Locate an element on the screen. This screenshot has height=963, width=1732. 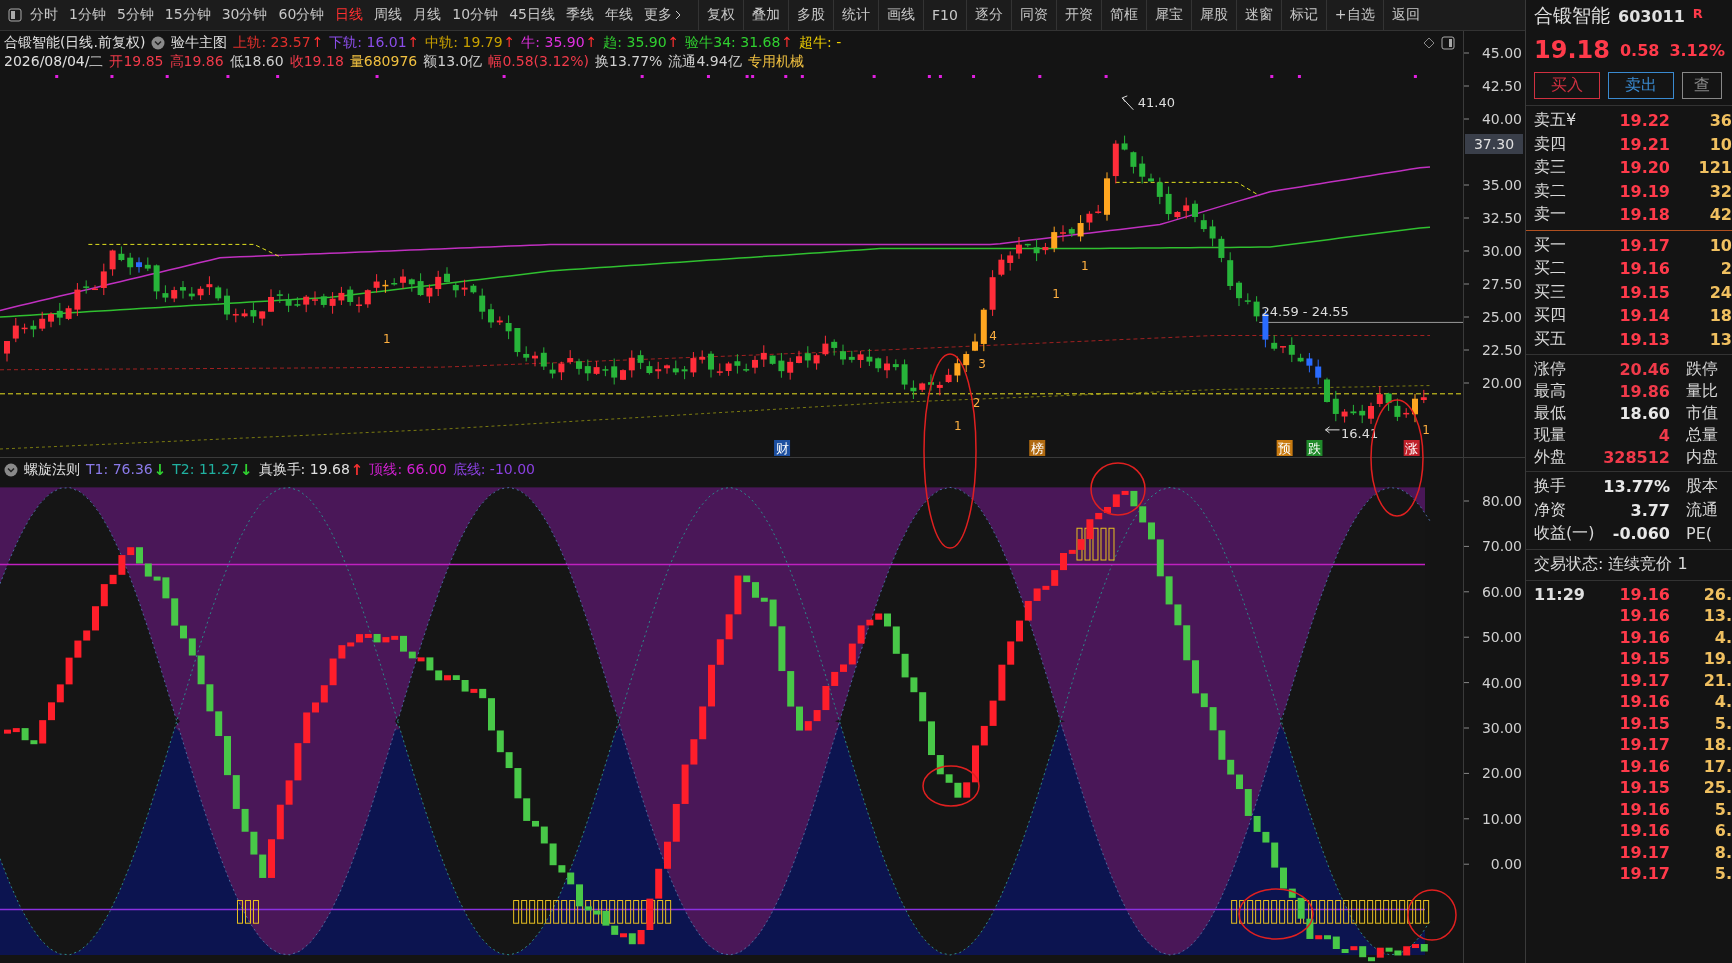
stat-label: 最低 is located at coordinates (1550, 413).